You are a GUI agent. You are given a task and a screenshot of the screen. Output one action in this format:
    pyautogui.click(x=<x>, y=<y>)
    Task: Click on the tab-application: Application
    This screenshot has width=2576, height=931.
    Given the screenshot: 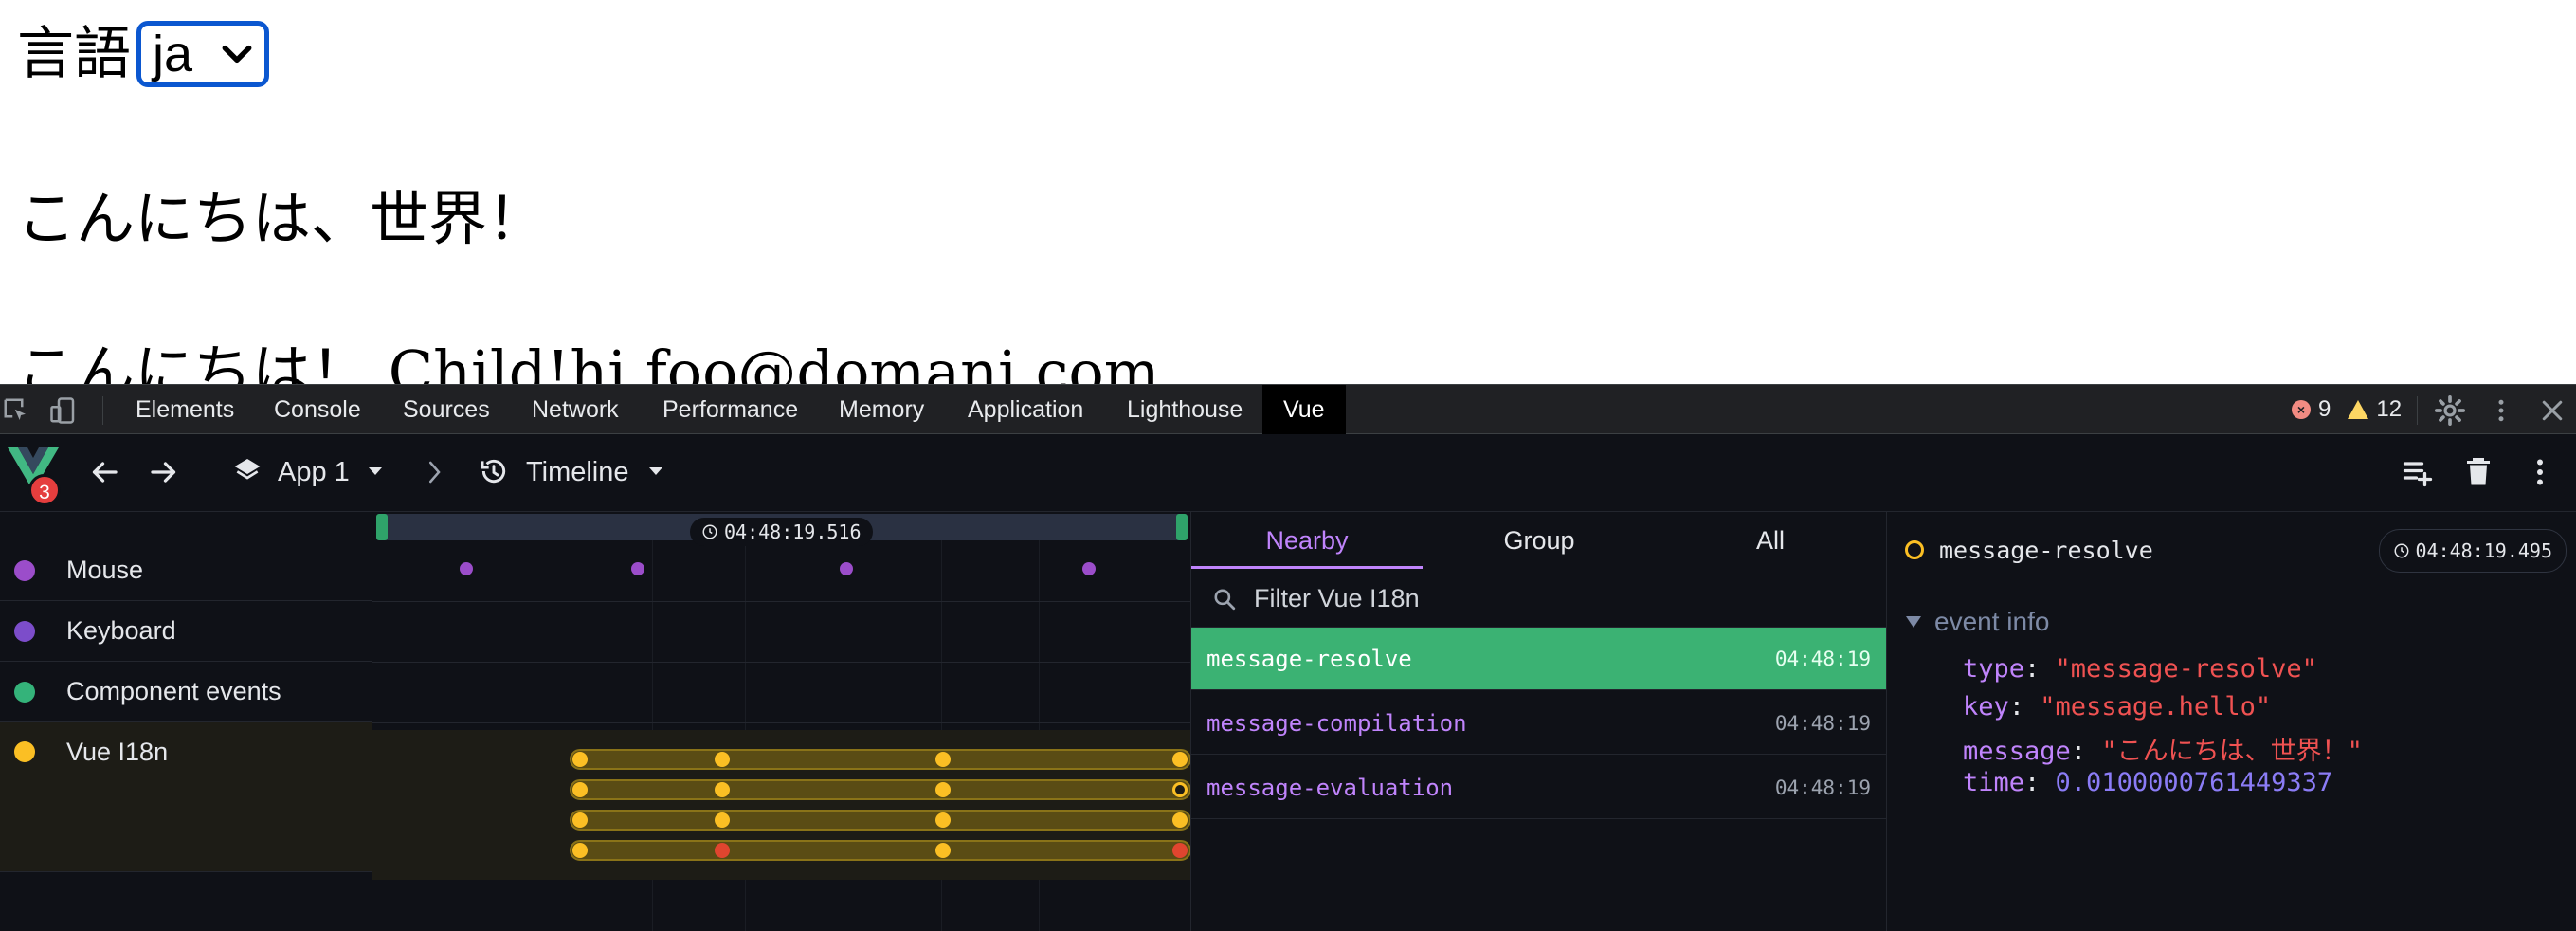 What is the action you would take?
    pyautogui.click(x=1025, y=409)
    